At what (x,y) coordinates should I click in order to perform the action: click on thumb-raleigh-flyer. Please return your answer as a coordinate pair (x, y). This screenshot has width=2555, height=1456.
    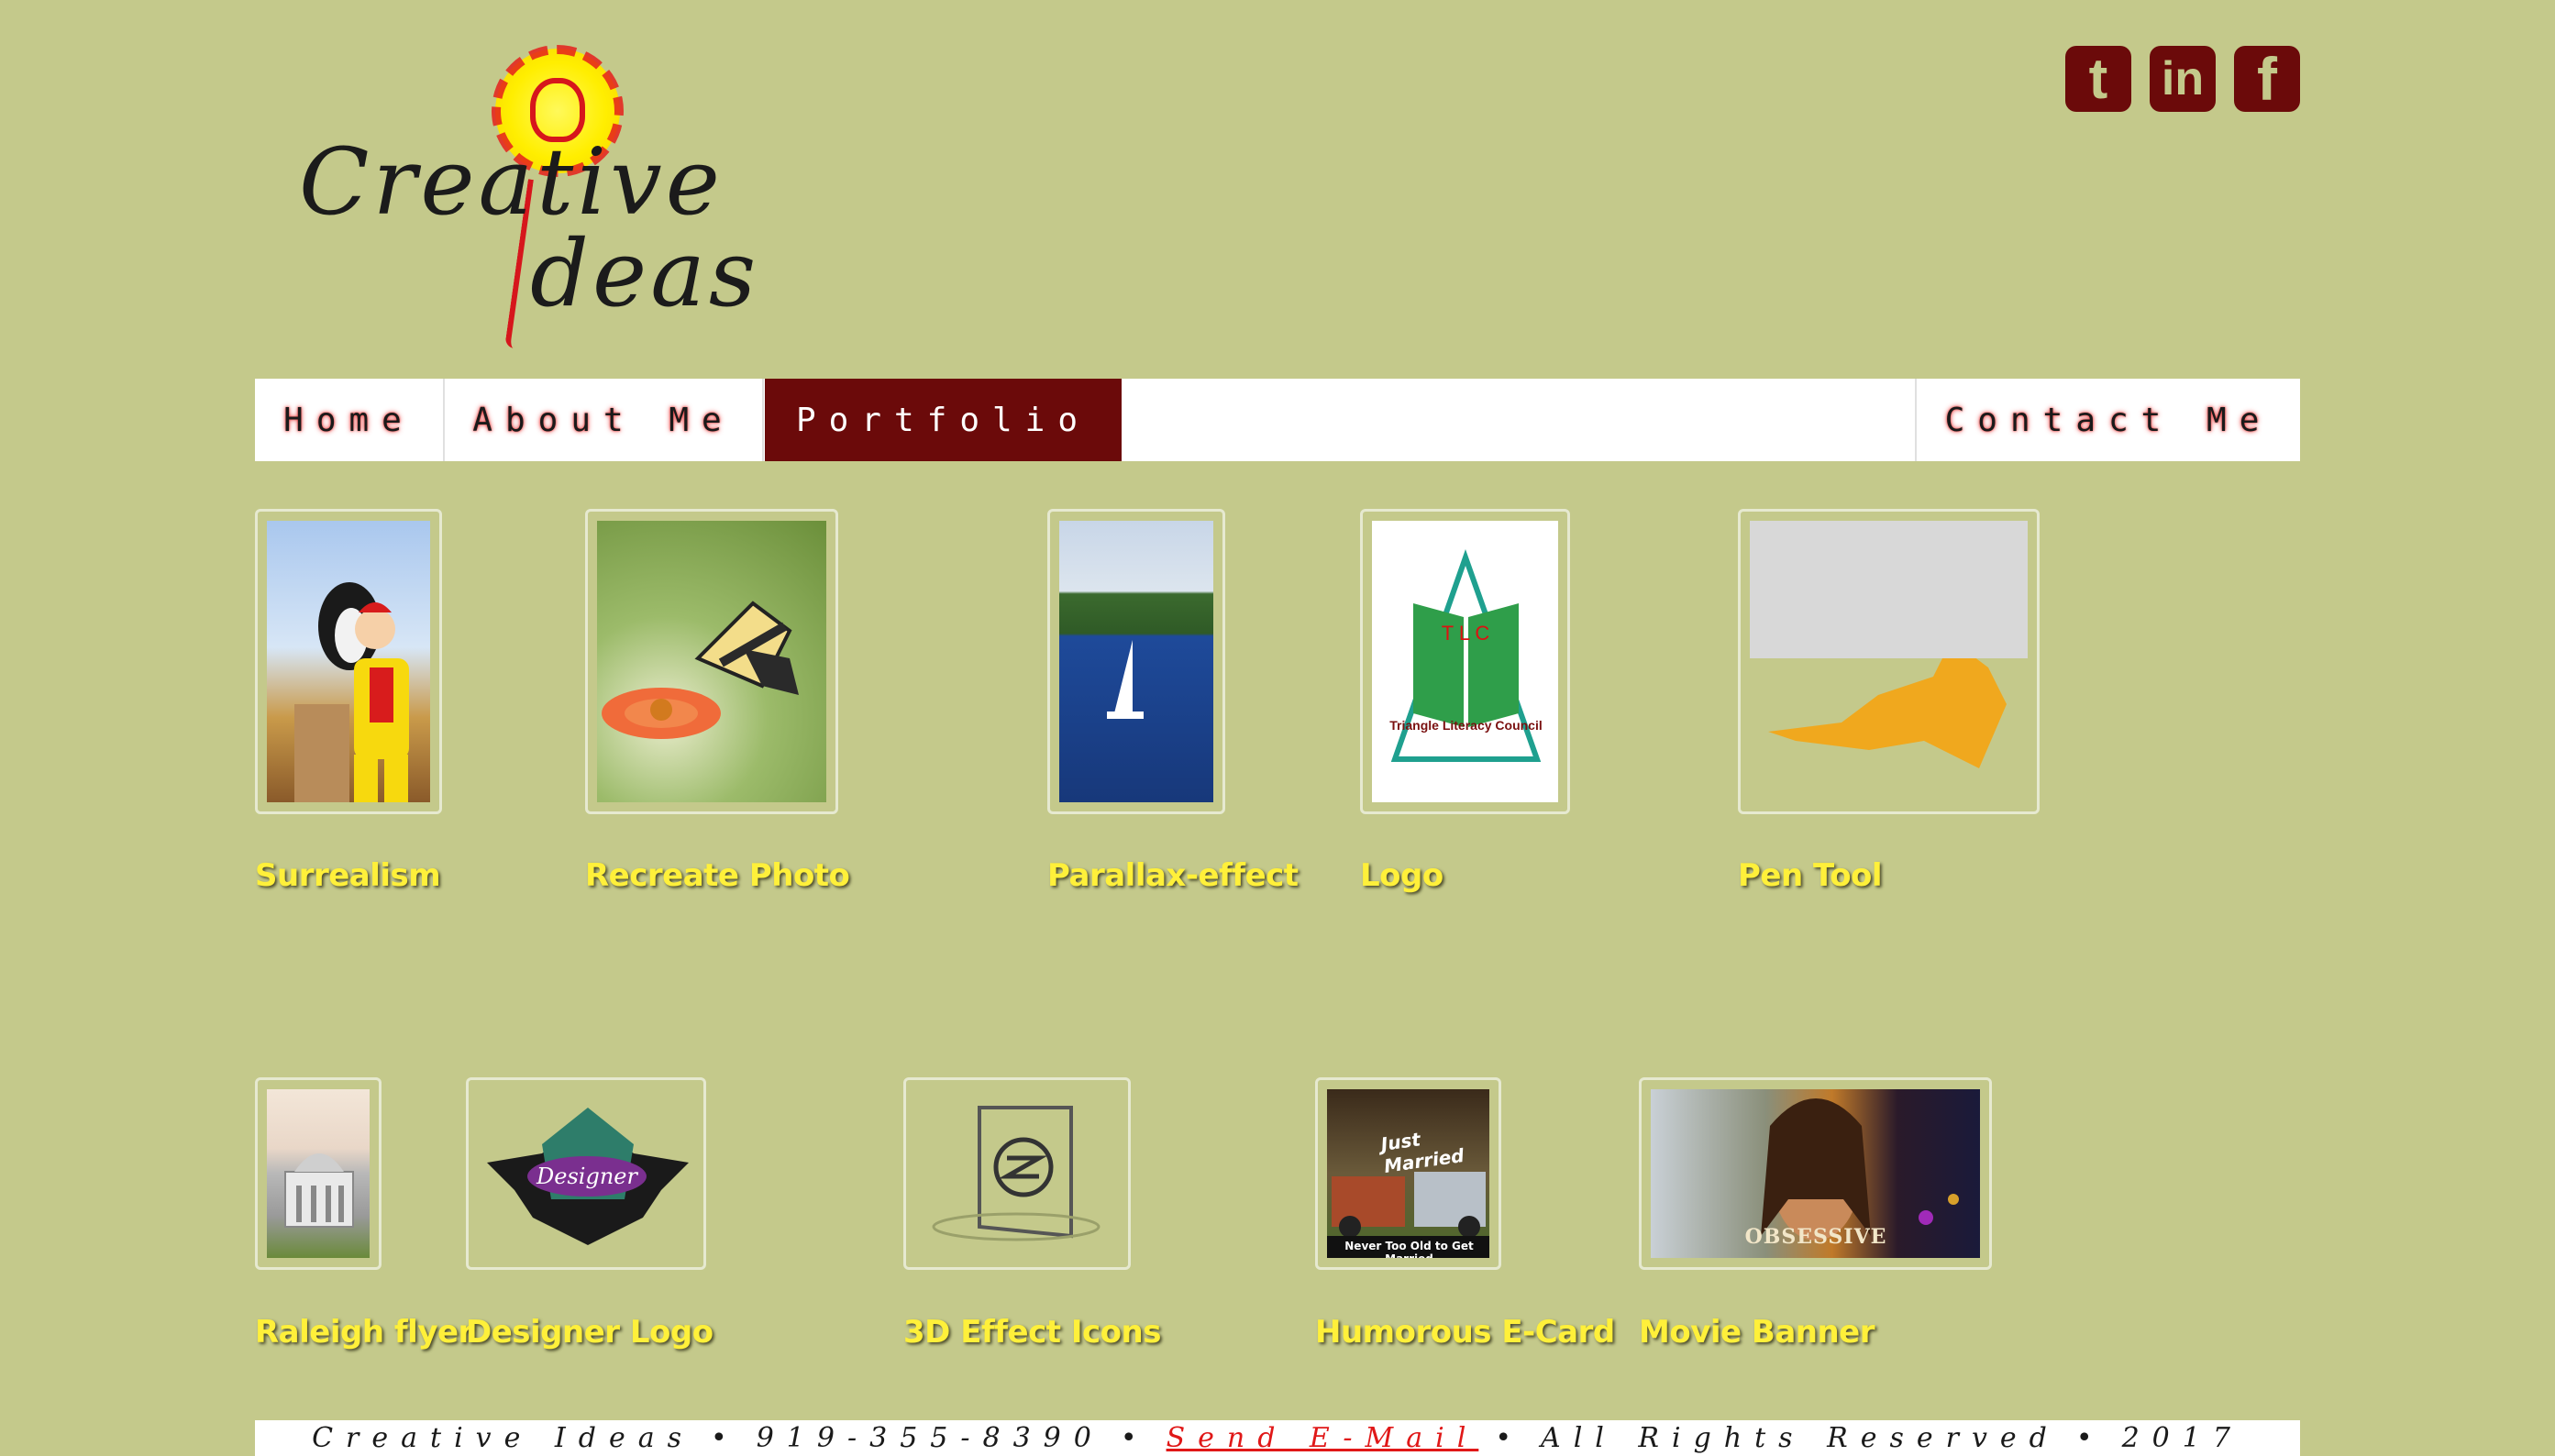
    Looking at the image, I should click on (318, 1173).